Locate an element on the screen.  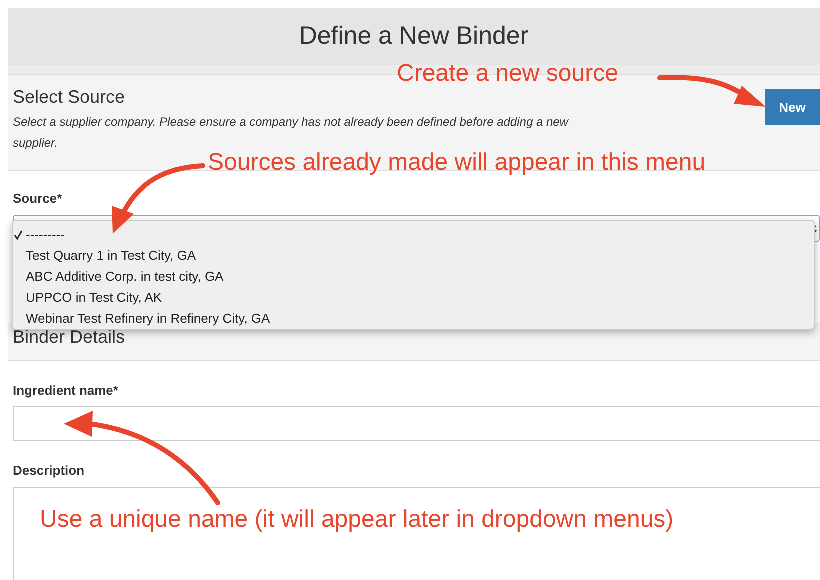
annotation-text: Sources already made will appear in this menu is located at coordinates (457, 163).